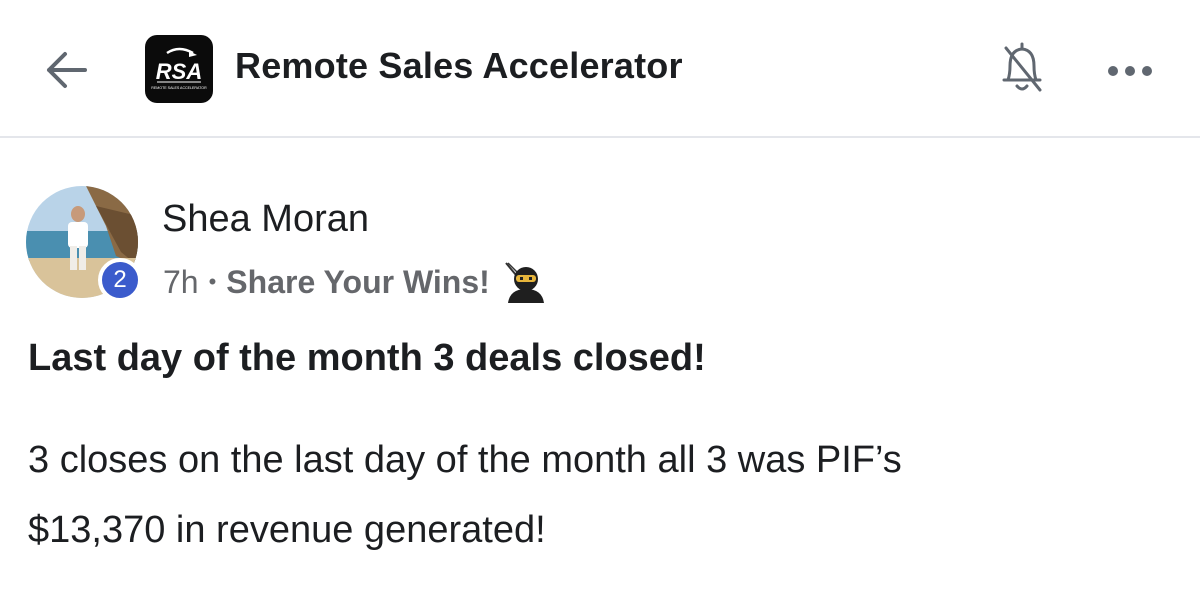 The height and width of the screenshot is (599, 1200). I want to click on author-avatar-container: 2, so click(85, 245).